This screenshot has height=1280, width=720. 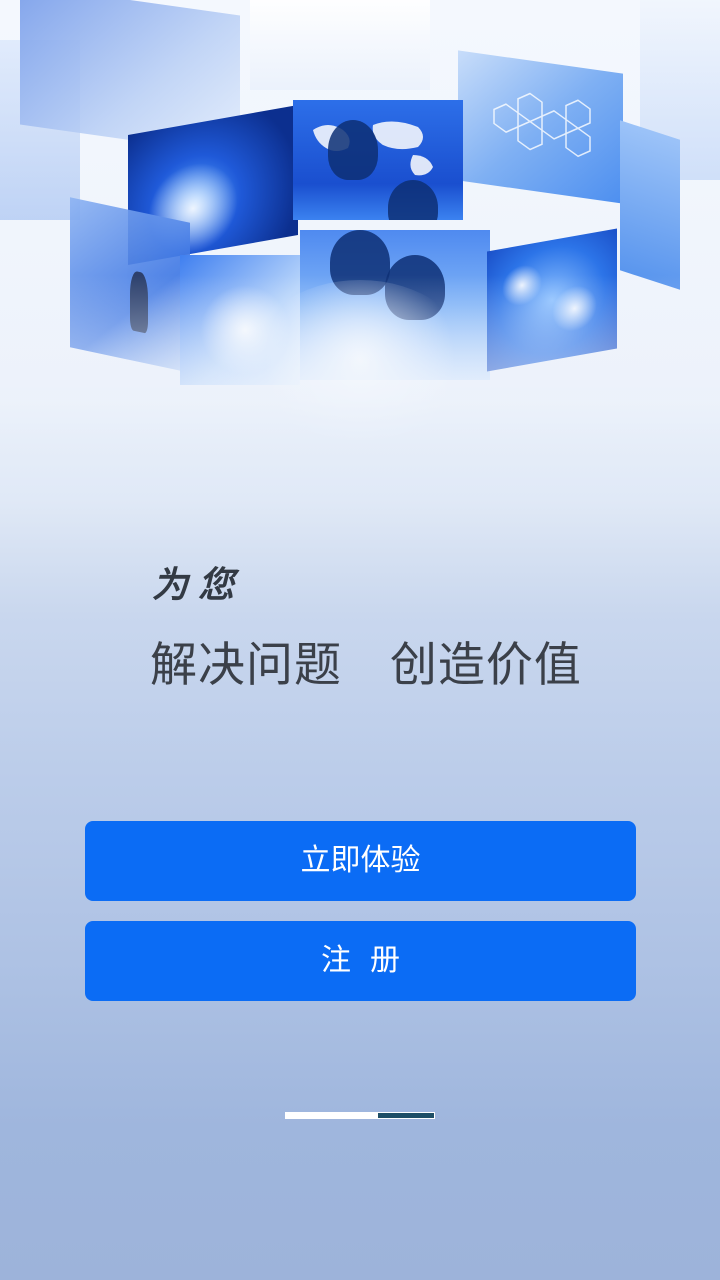 What do you see at coordinates (360, 360) in the screenshot?
I see `light-glow` at bounding box center [360, 360].